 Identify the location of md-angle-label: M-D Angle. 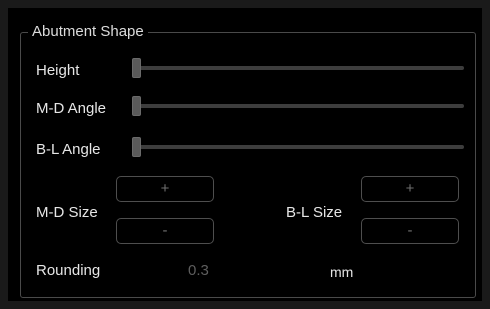
(71, 108).